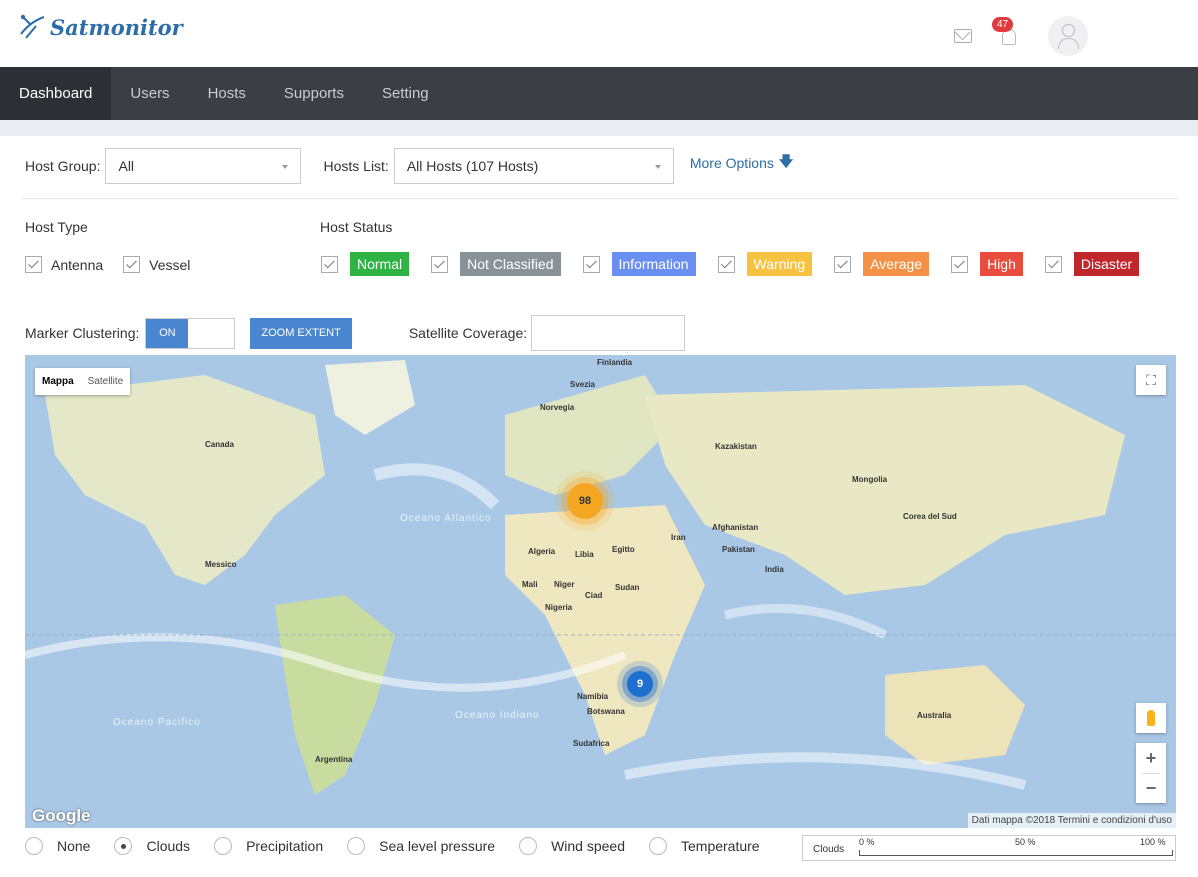  I want to click on map-label: India, so click(774, 569).